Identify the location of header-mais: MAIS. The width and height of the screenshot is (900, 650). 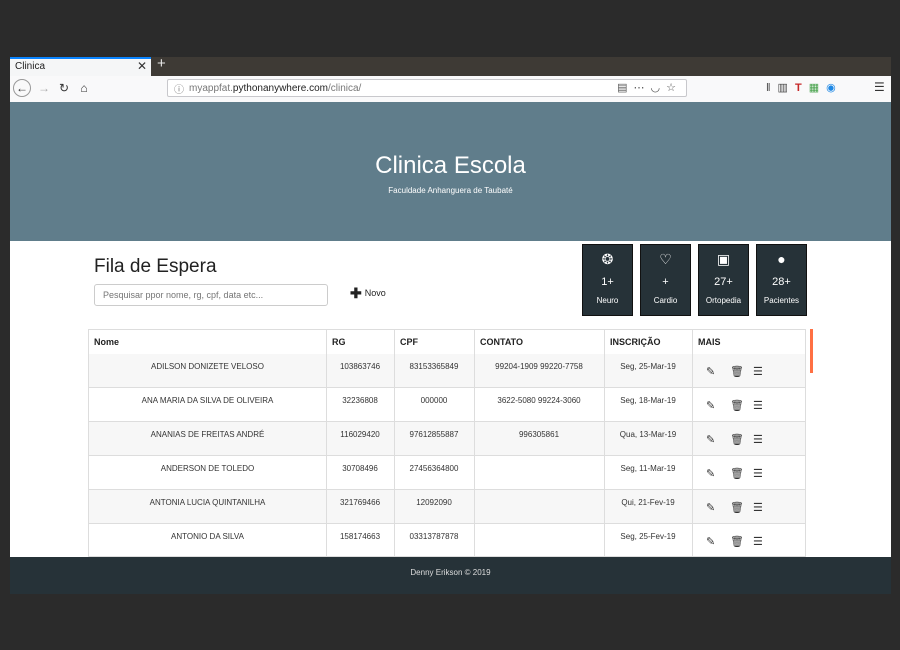
(709, 342).